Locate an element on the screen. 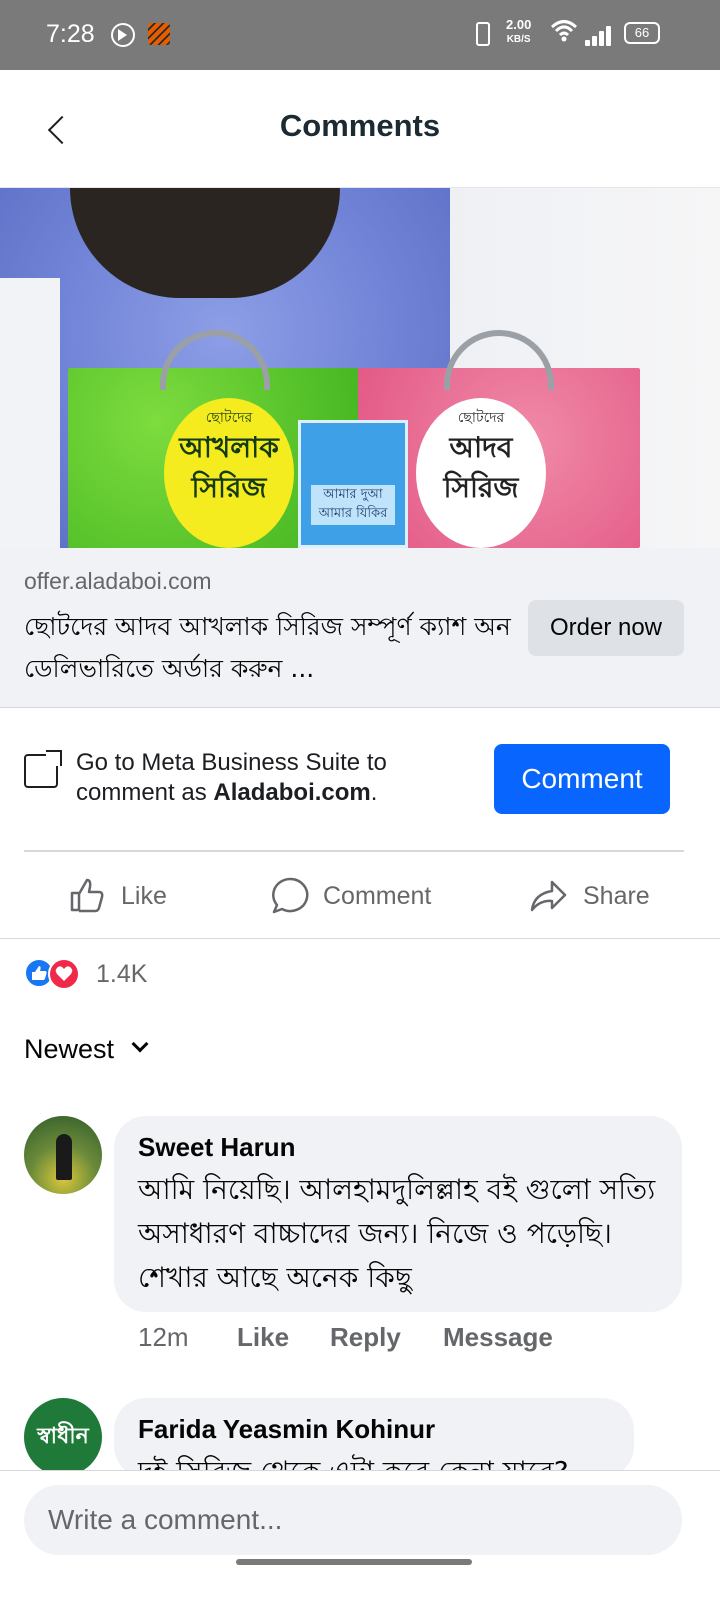  order-now-button: Order now is located at coordinates (606, 628).